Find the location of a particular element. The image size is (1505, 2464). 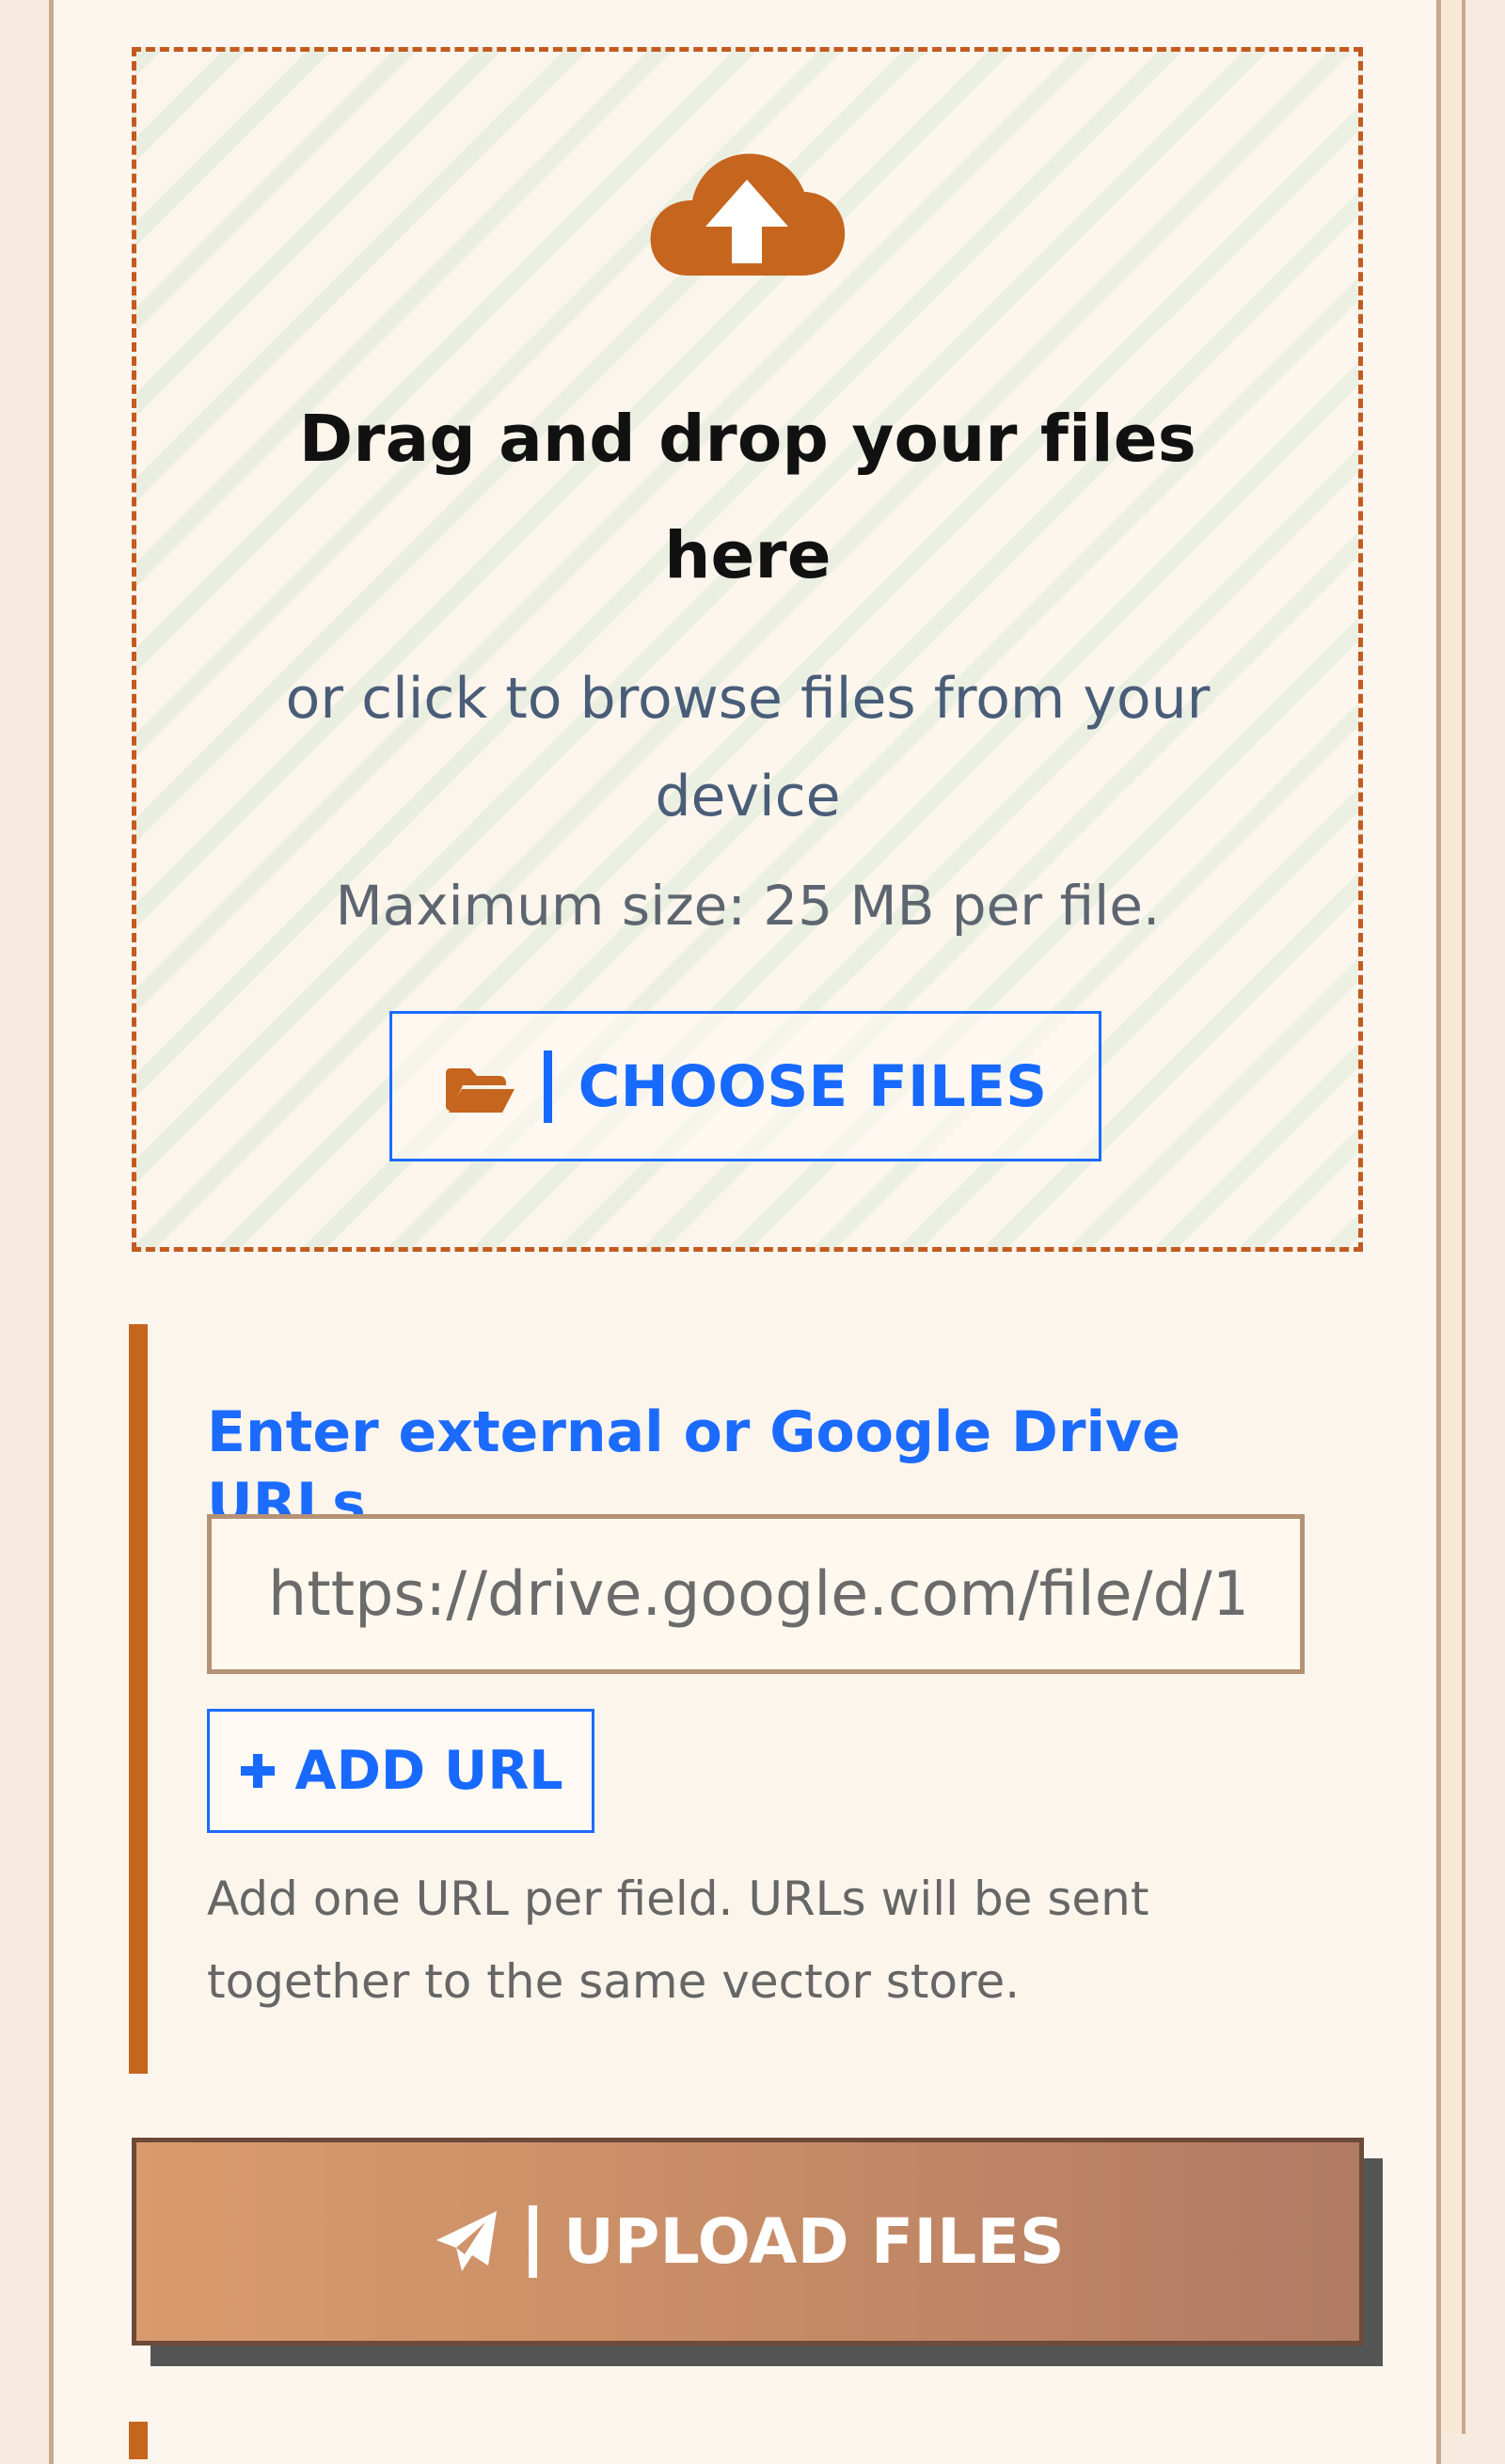

upload-files-button: UPLOAD FILES is located at coordinates (748, 2242).